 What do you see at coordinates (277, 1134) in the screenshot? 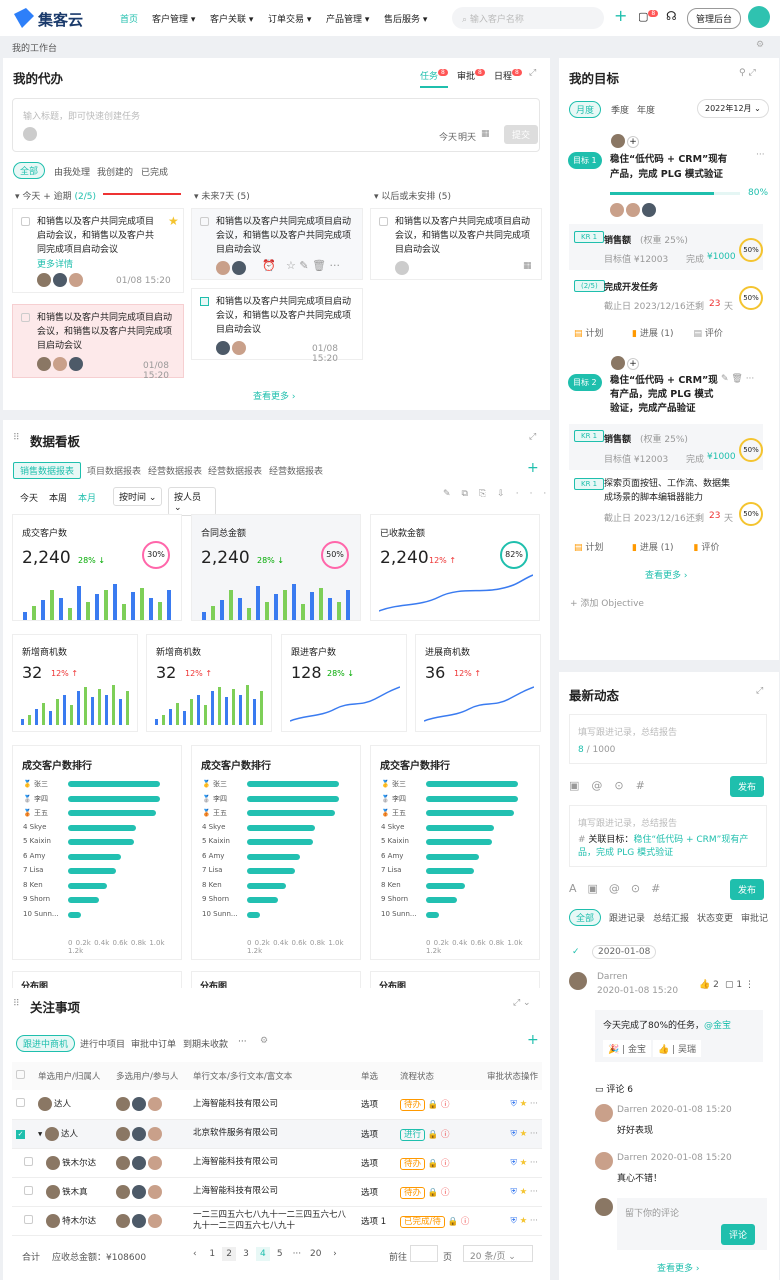
I see `table-row: ✓ ▾ 达人 北京软件服务有限公司 选项 进行 🔒 ⓘ ⛨ ★ ···` at bounding box center [277, 1134].